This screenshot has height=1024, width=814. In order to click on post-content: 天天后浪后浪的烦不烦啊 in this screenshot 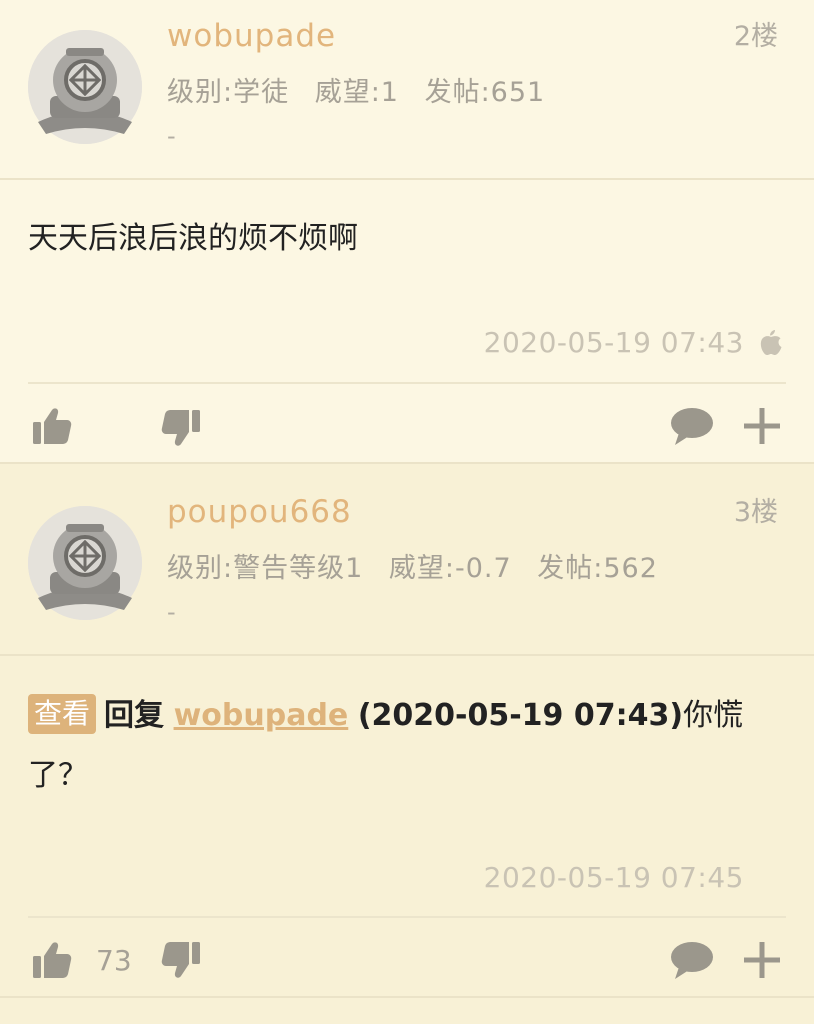, I will do `click(193, 238)`.